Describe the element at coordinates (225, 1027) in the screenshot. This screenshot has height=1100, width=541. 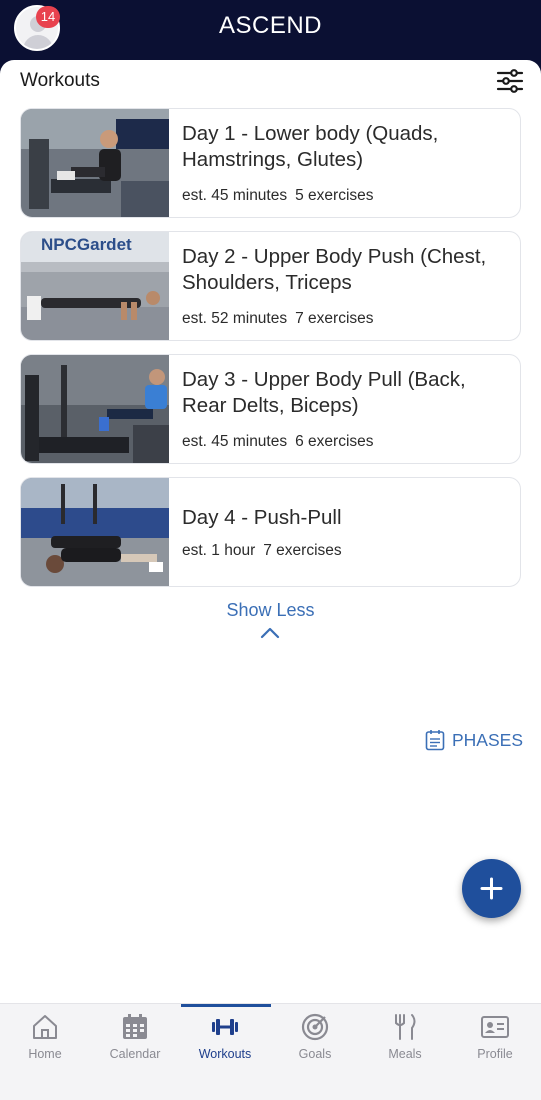
I see `dumbbell-icon` at that location.